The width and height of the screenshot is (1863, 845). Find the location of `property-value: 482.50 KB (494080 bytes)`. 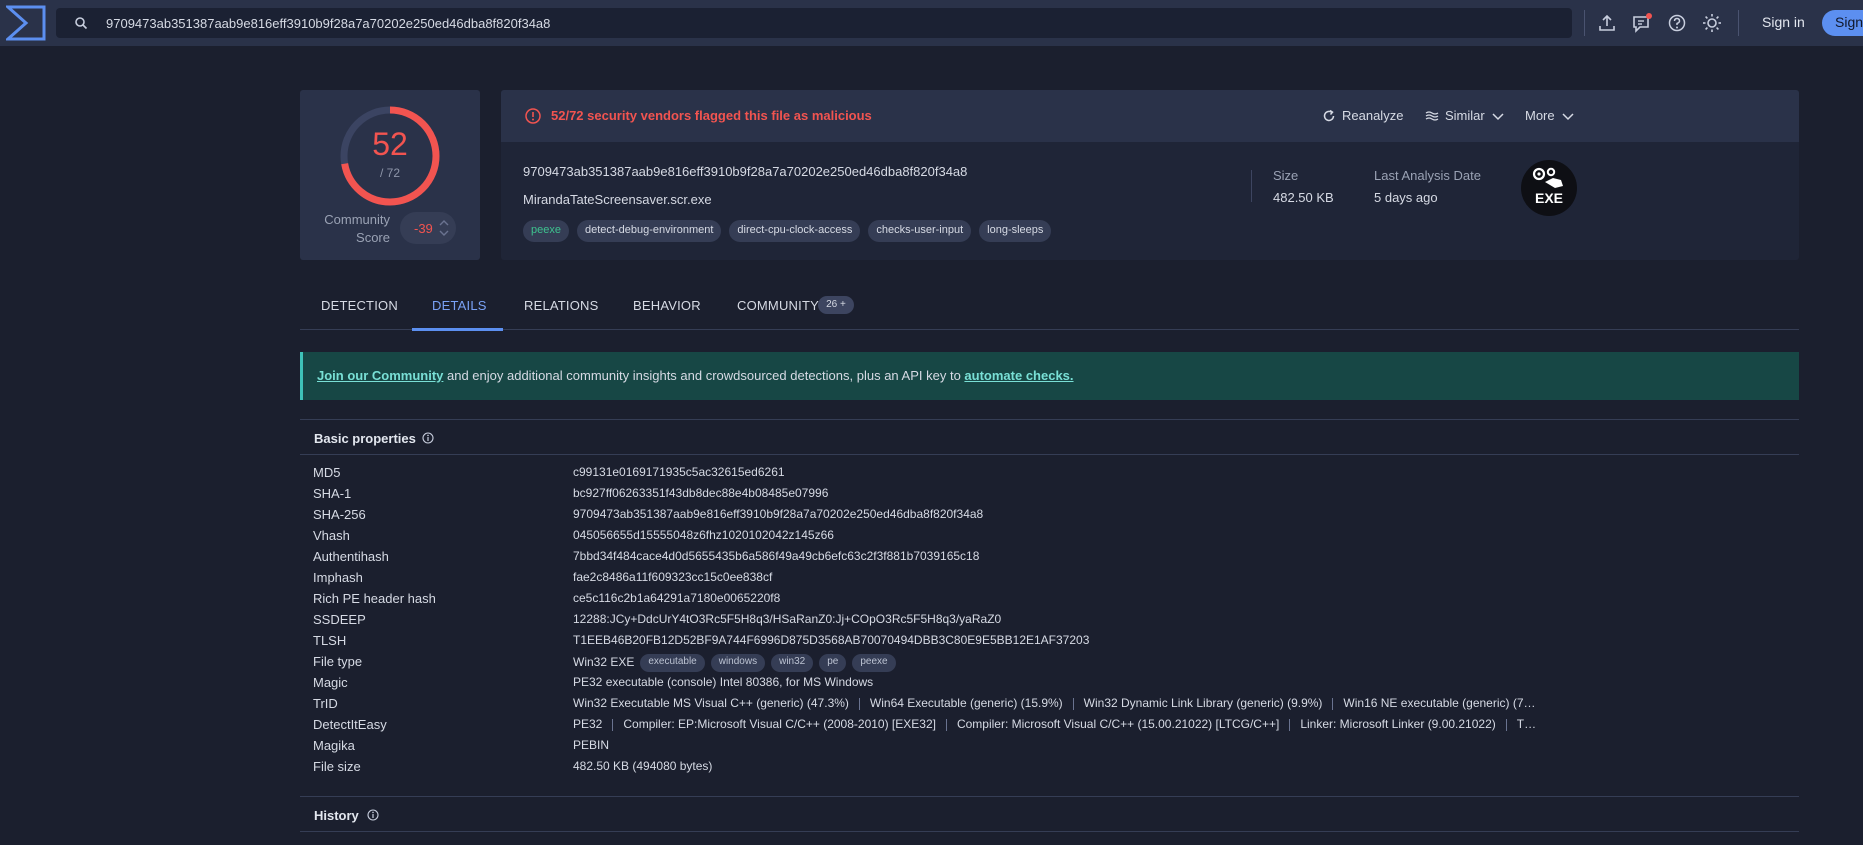

property-value: 482.50 KB (494080 bytes) is located at coordinates (642, 766).